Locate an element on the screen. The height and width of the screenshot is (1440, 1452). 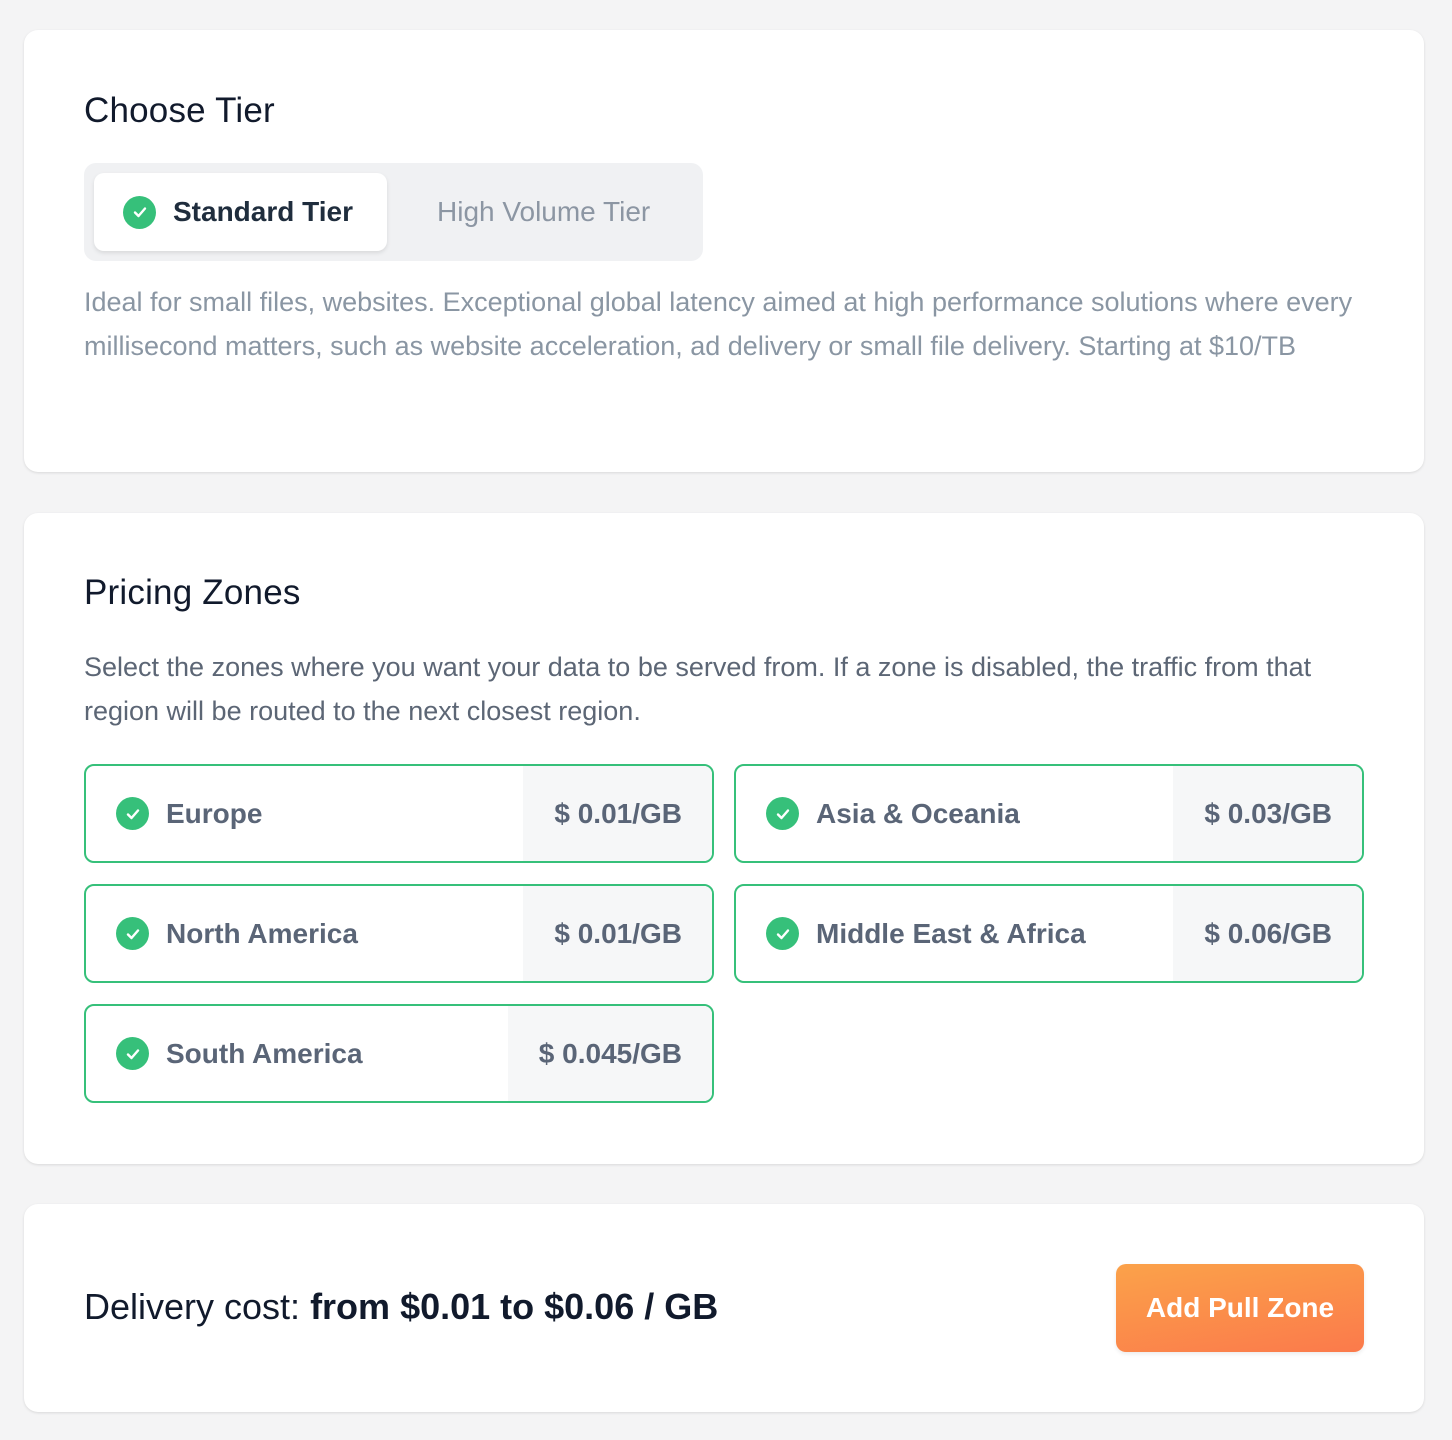
delivery-cost: Delivery cost: from $0.01 to $0.06 / GB is located at coordinates (401, 1307).